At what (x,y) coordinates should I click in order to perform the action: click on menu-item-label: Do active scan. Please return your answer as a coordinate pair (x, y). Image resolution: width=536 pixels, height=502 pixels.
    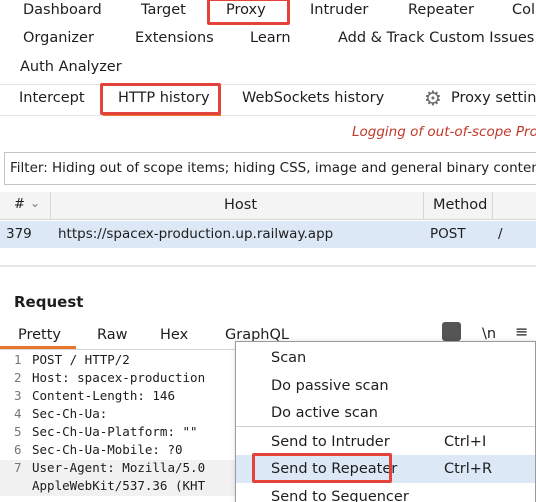
    Looking at the image, I should click on (324, 413).